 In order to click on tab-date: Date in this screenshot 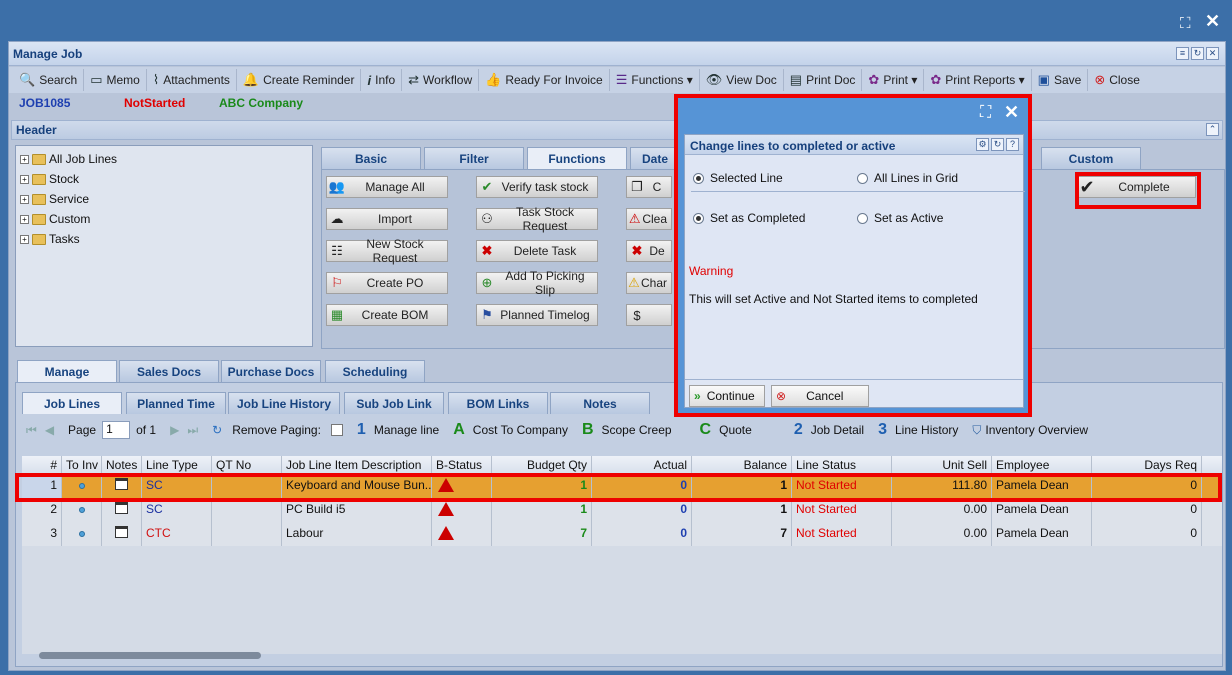, I will do `click(655, 158)`.